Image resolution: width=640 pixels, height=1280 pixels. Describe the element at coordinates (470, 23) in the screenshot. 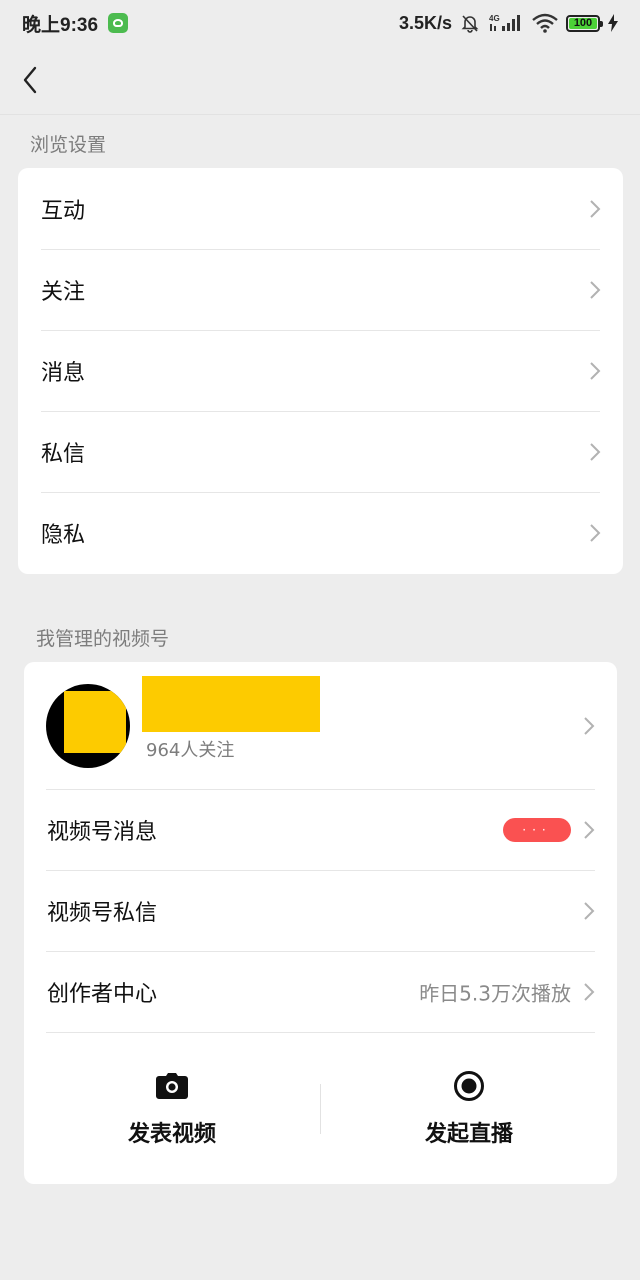

I see `bell-muted-icon` at that location.